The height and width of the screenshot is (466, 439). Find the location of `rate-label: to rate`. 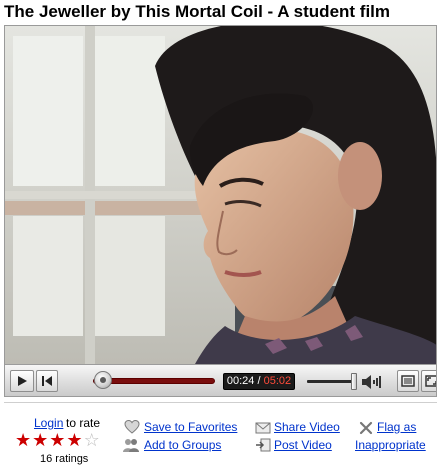

rate-label: to rate is located at coordinates (83, 423).